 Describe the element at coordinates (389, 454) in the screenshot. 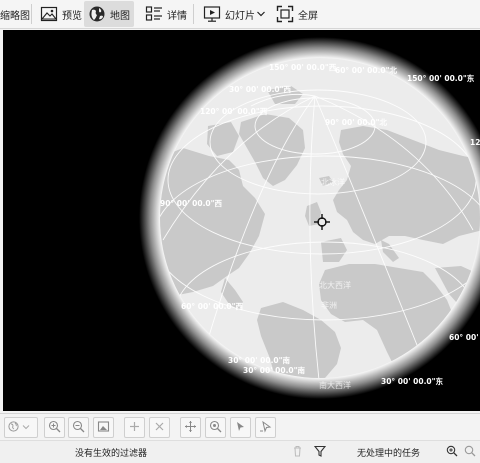

I see `task-status-text: 无处理中的任务` at that location.